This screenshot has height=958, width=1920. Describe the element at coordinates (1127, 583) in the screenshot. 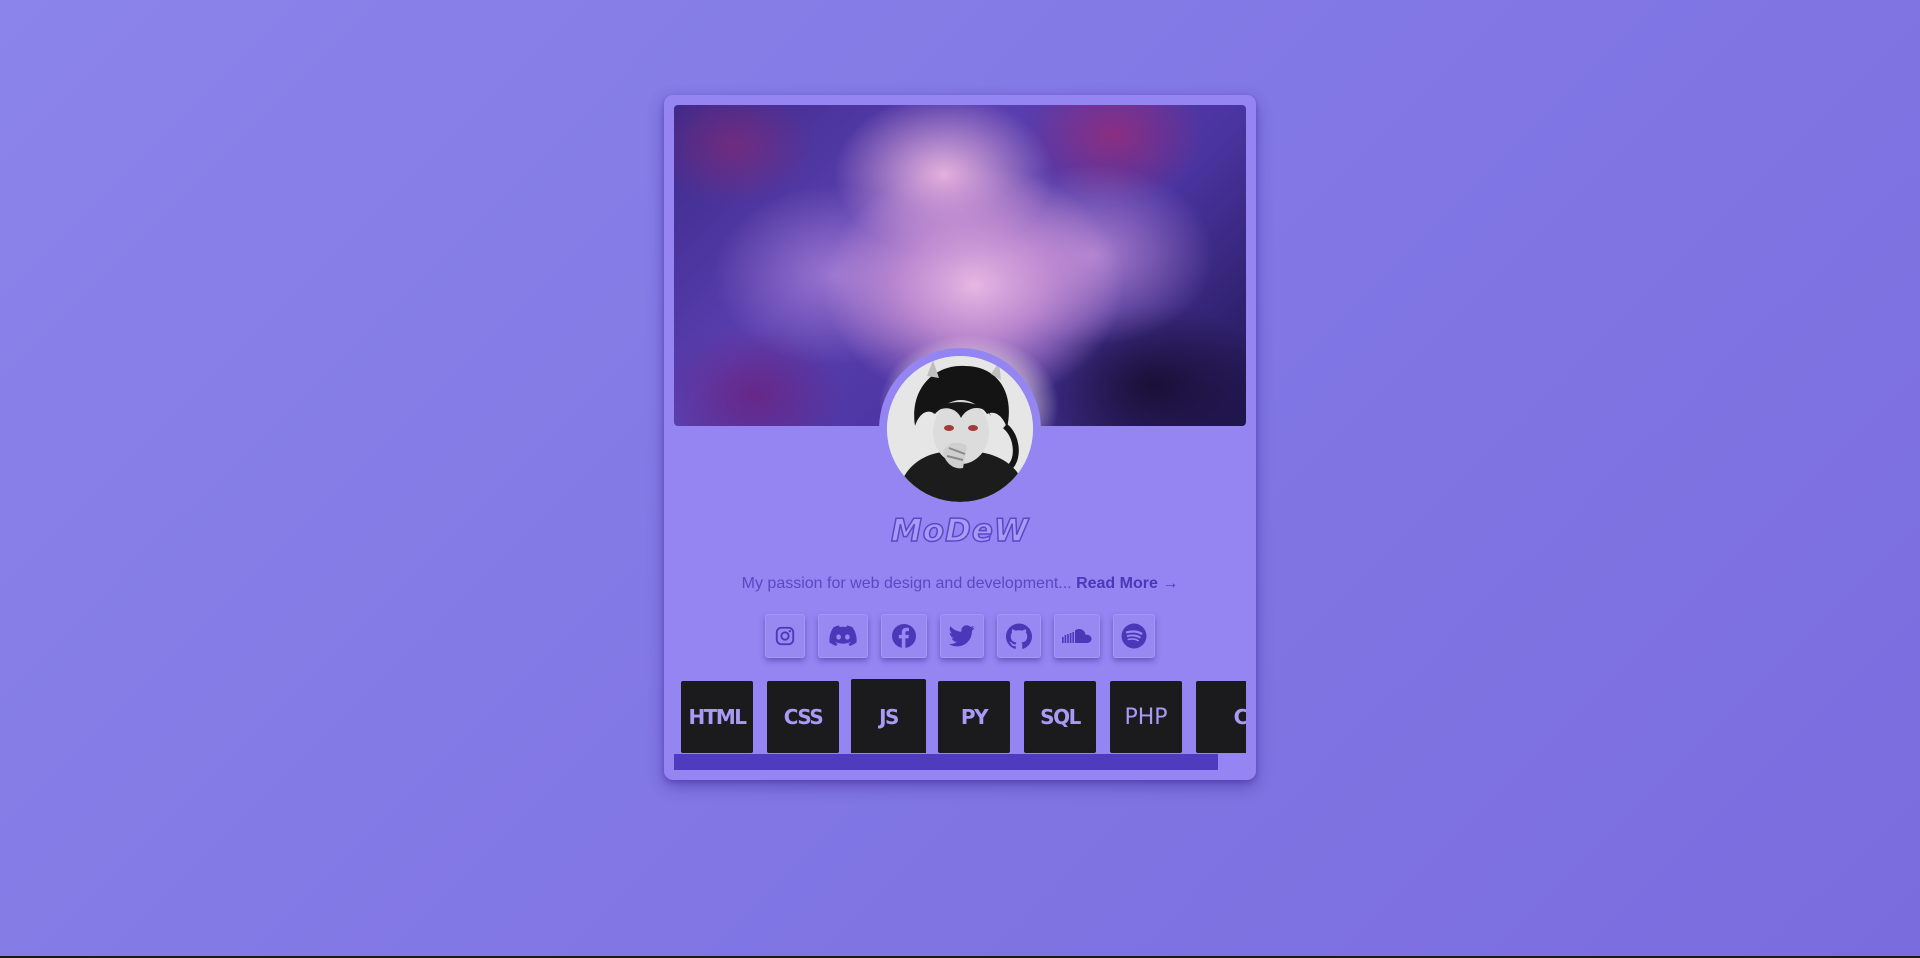

I see `read-more-link: Read More →` at that location.